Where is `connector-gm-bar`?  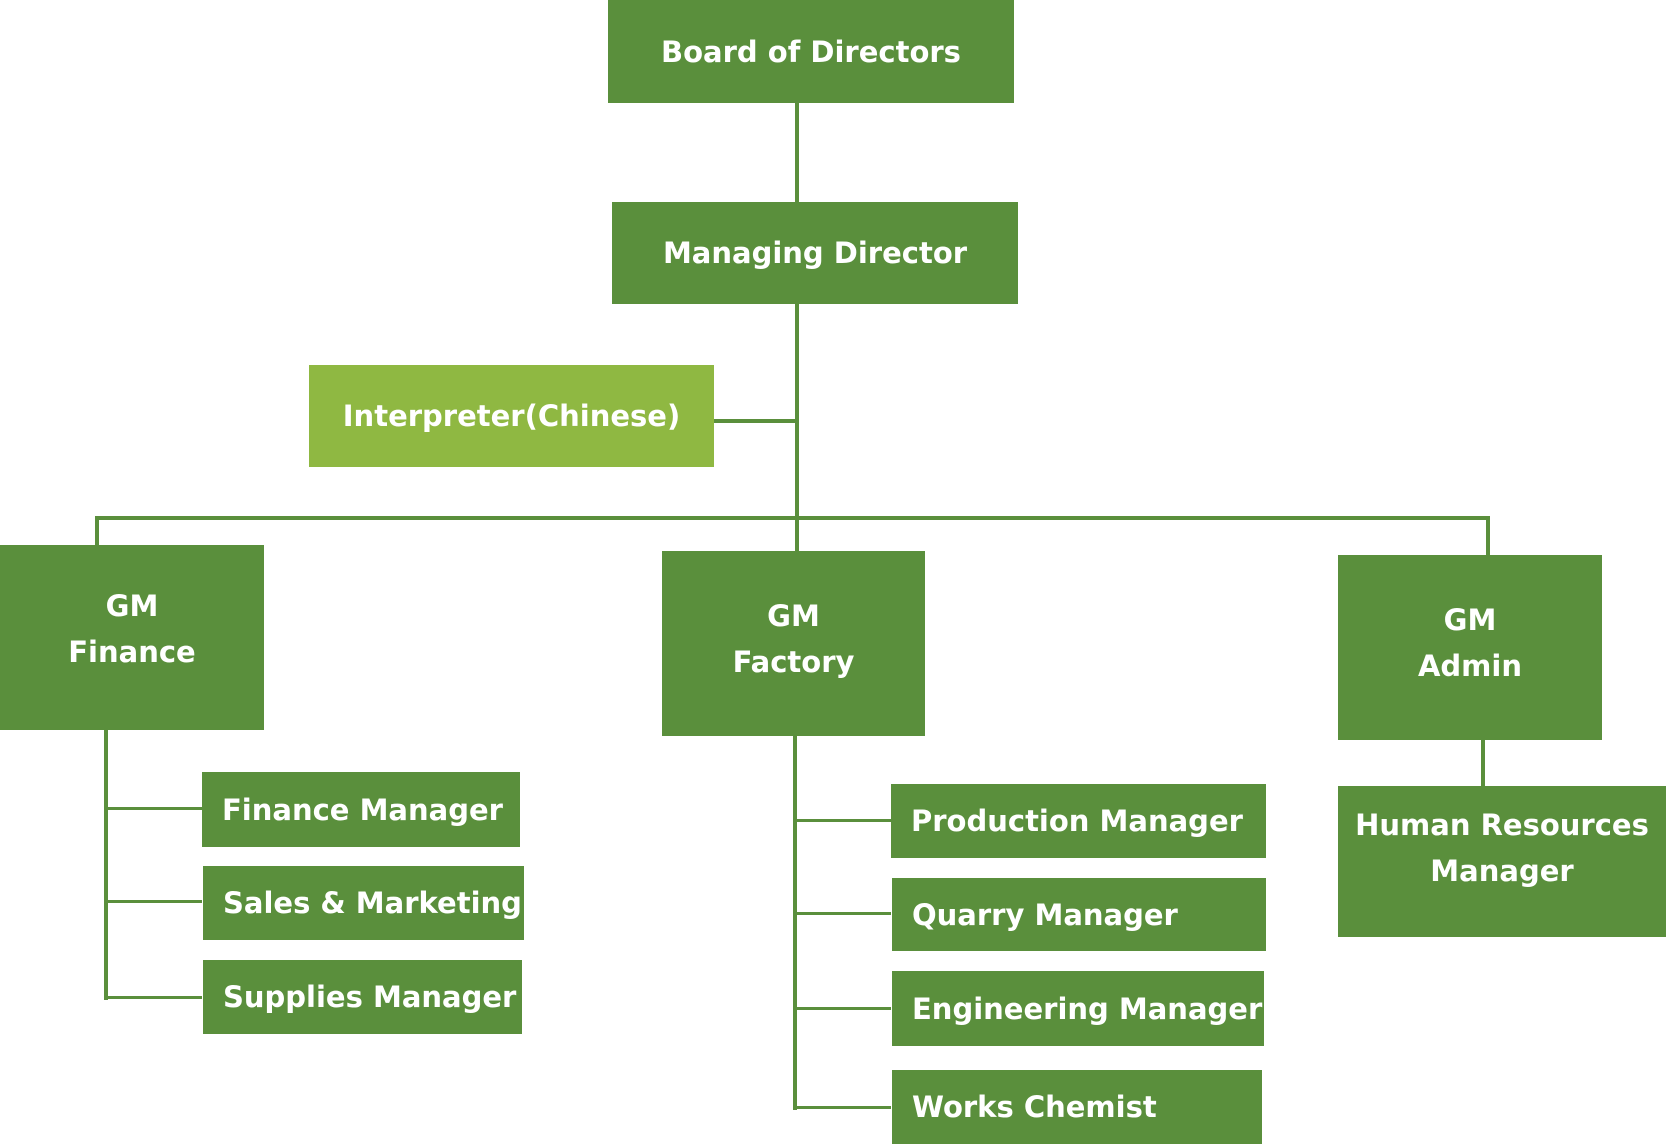
connector-gm-bar is located at coordinates (792, 518).